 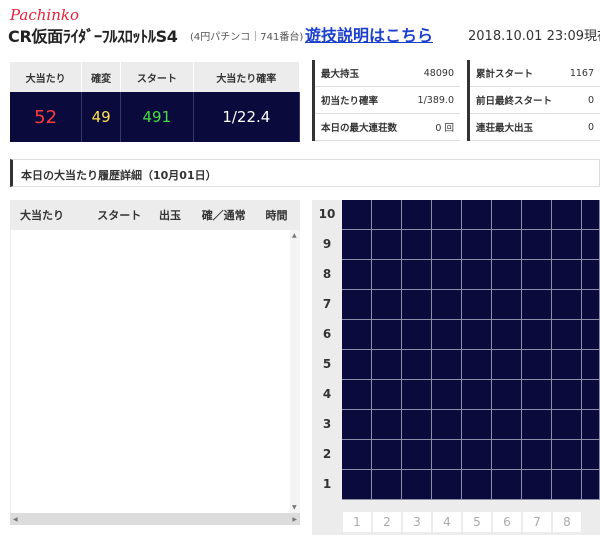 What do you see at coordinates (247, 77) in the screenshot?
I see `stat-header-probability: 大当たり確率` at bounding box center [247, 77].